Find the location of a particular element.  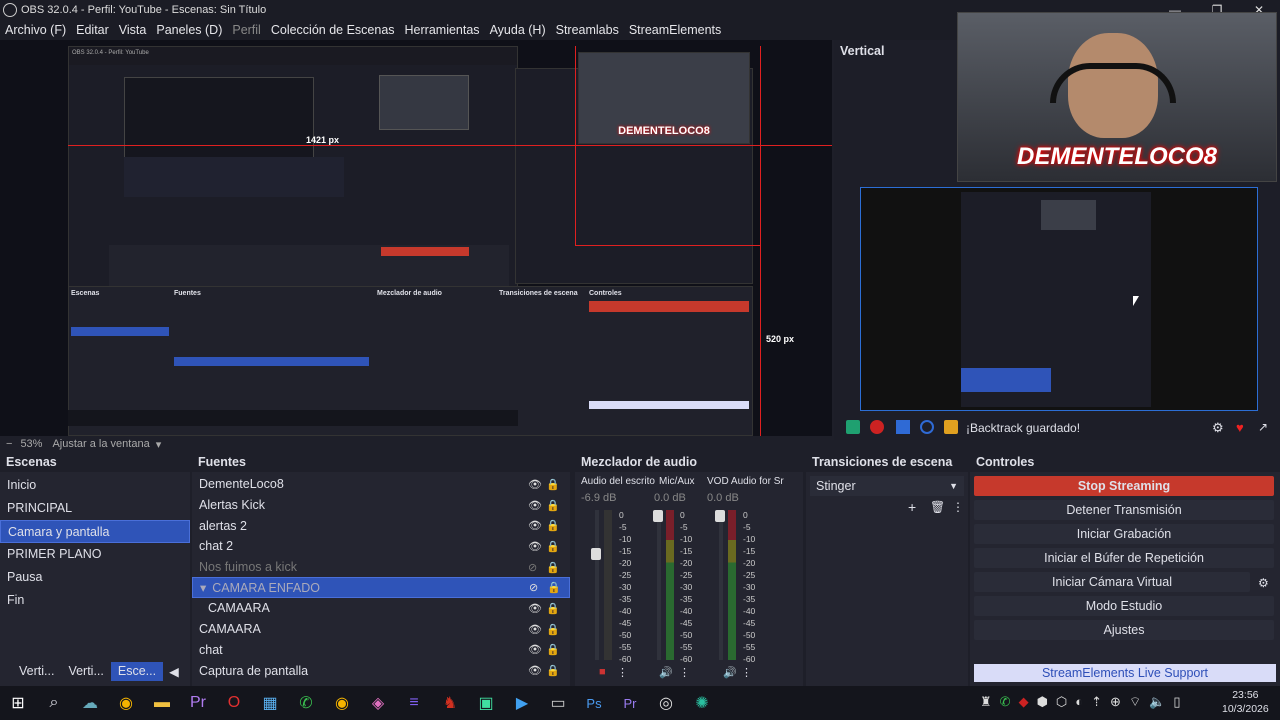

menu-profile: Perfil is located at coordinates (246, 30).